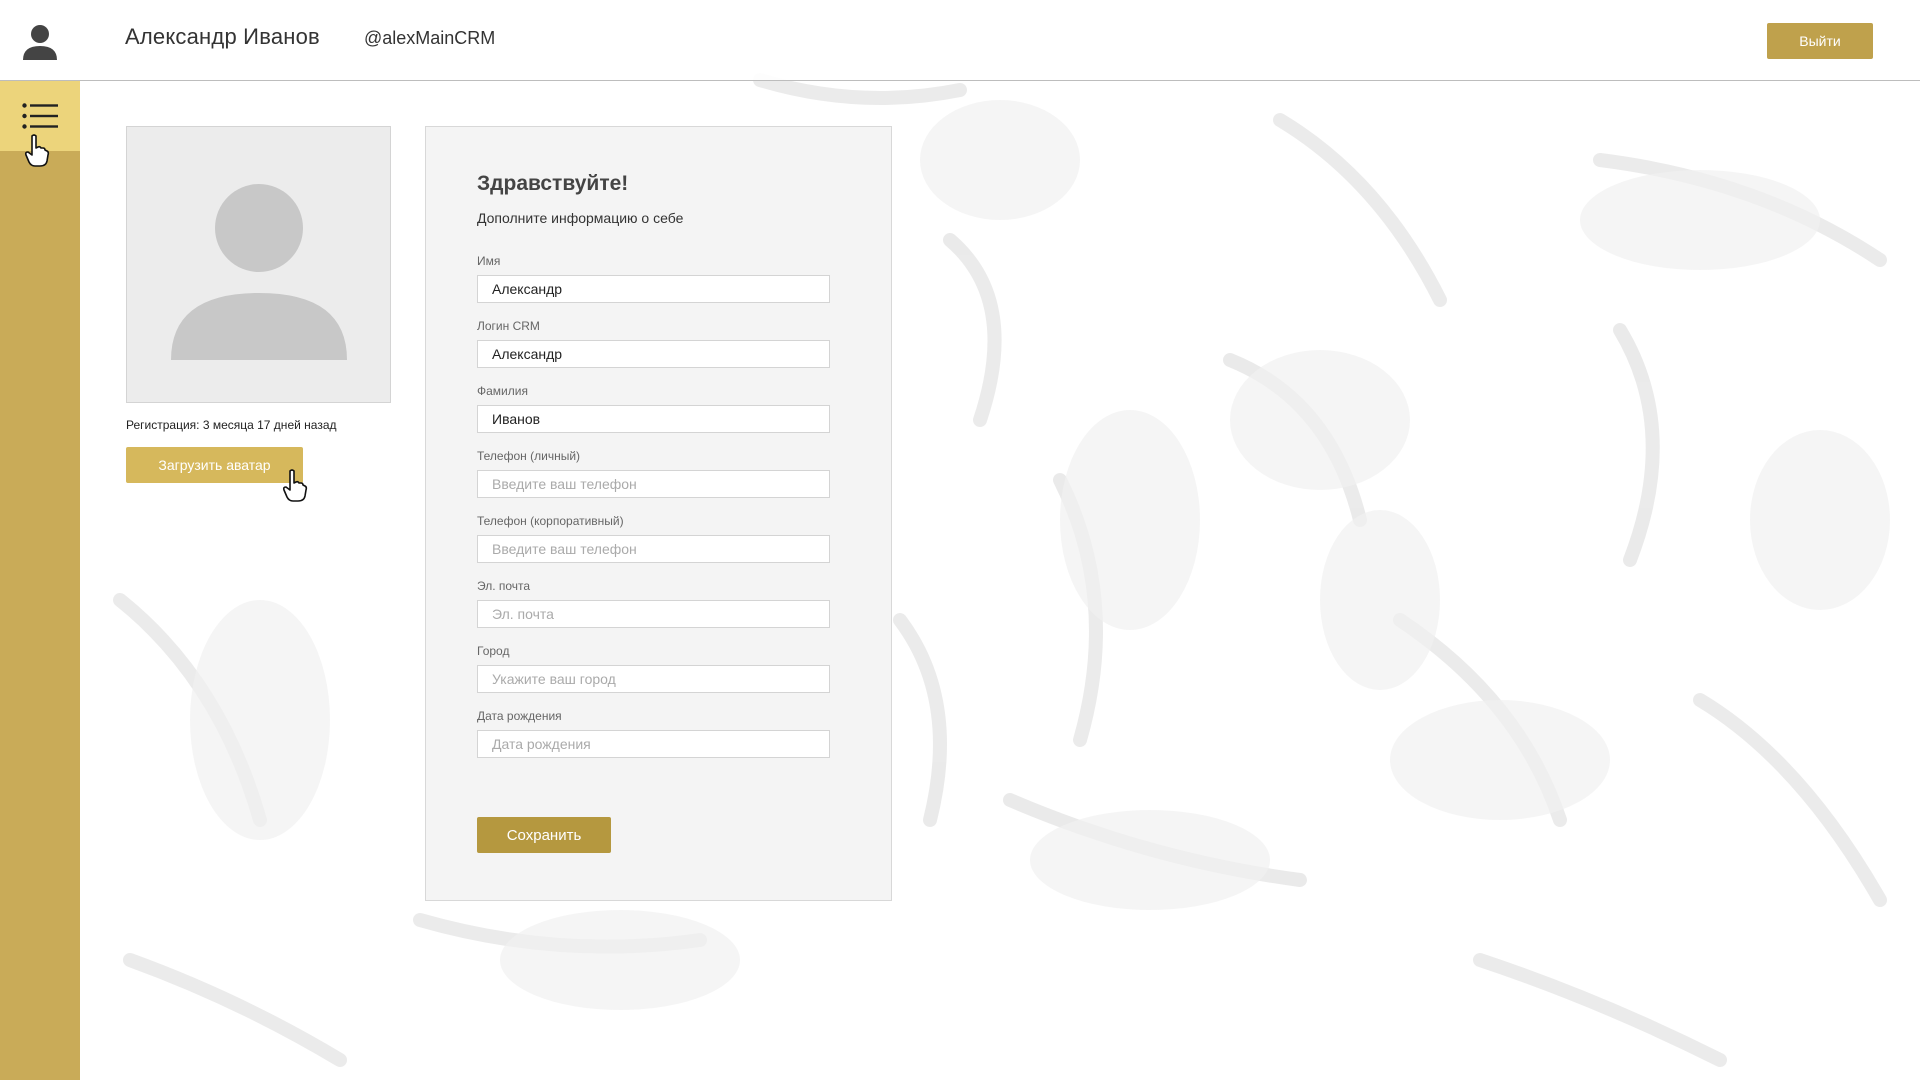 The image size is (1920, 1080). Describe the element at coordinates (529, 456) in the screenshot. I see `personal-phone-label: Телефон (личный)` at that location.